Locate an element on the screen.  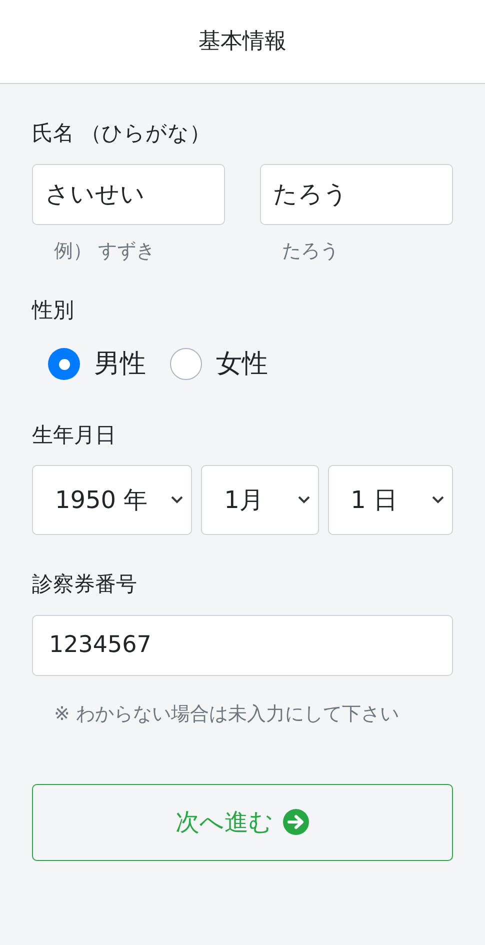
field-label: 診察券番号 is located at coordinates (85, 584).